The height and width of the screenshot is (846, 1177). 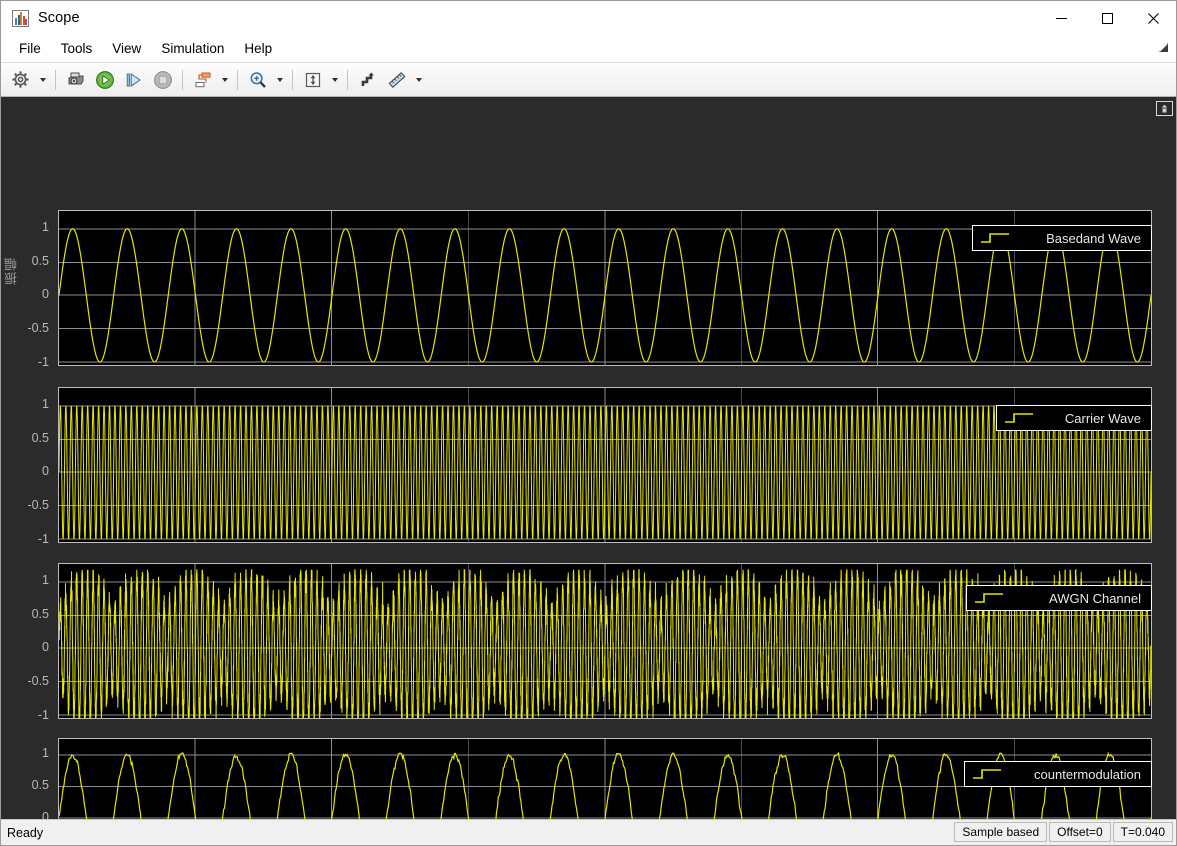 I want to click on configuration-properties-button, so click(x=20, y=79).